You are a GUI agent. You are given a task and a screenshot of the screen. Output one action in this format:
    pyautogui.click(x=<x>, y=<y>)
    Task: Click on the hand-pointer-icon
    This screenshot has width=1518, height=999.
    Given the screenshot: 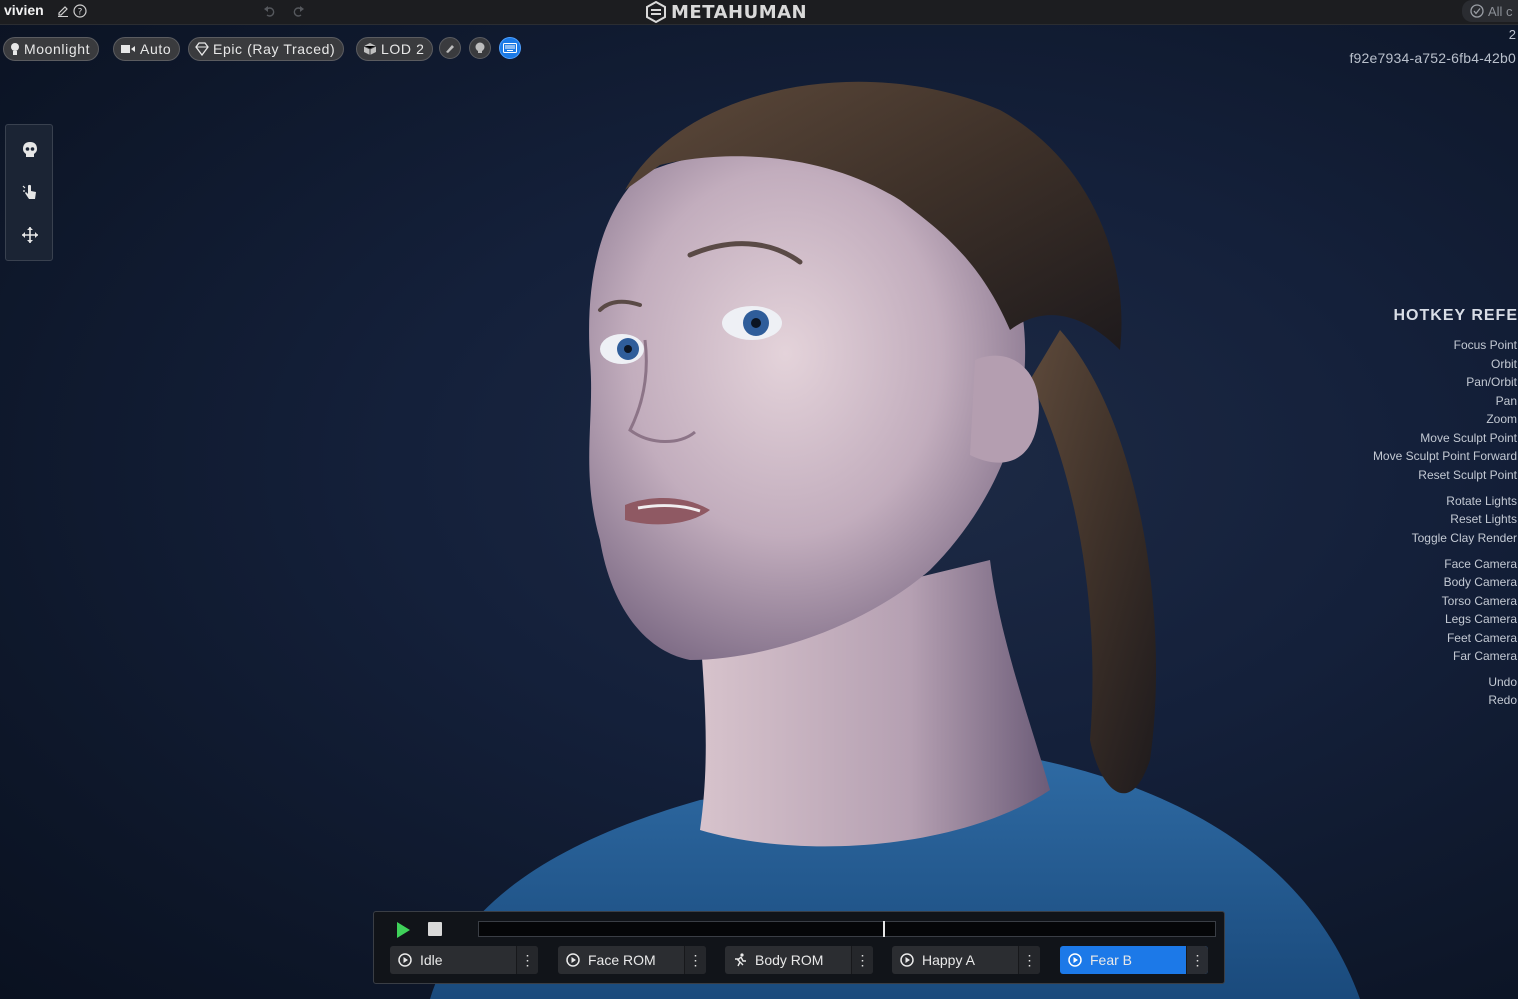 What is the action you would take?
    pyautogui.click(x=29, y=191)
    